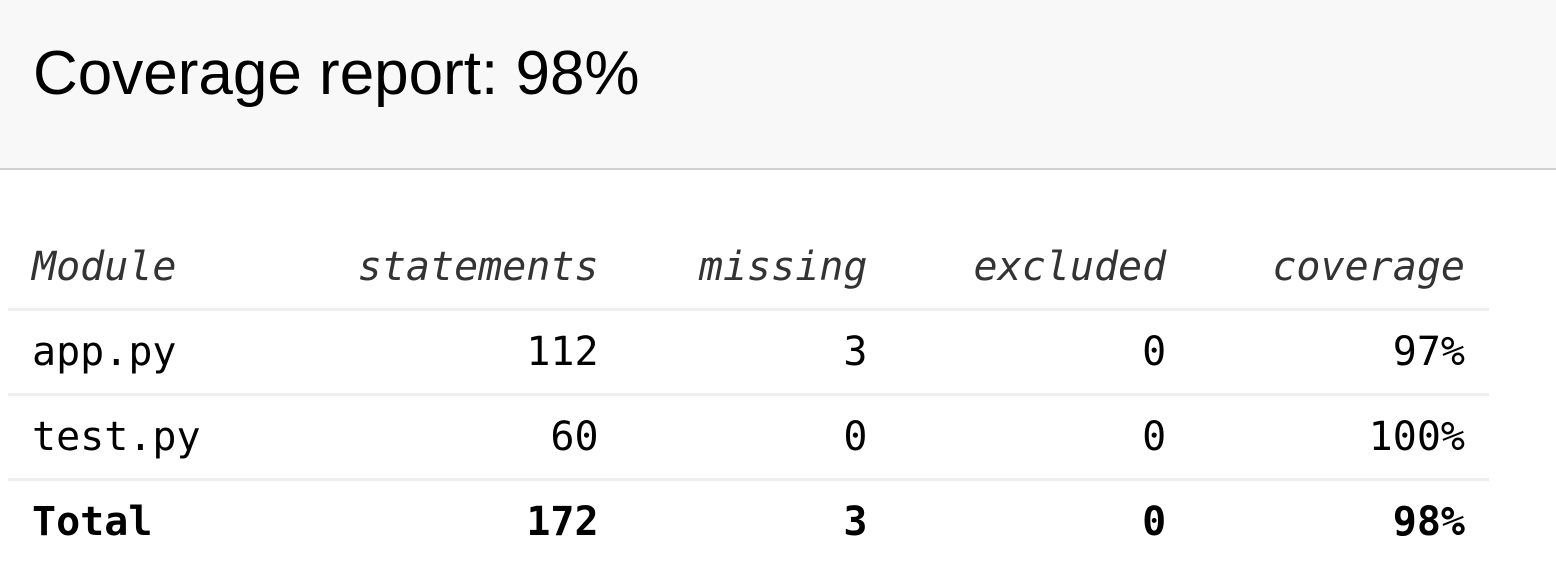  Describe the element at coordinates (136, 268) in the screenshot. I see `column-header-module: Module` at that location.